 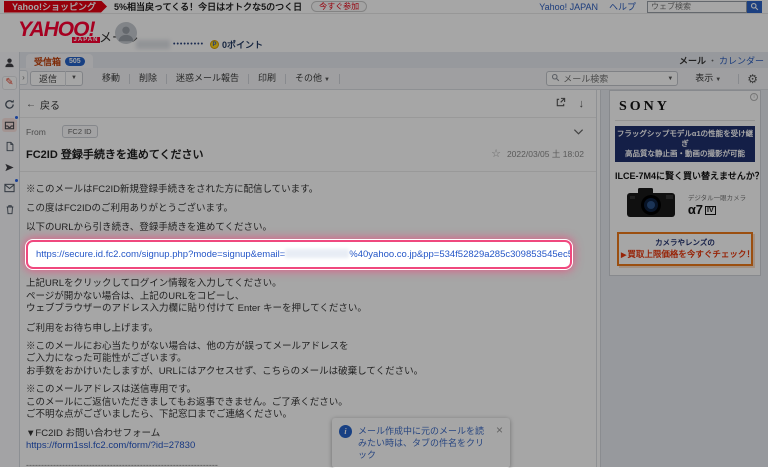 What do you see at coordinates (154, 283) in the screenshot?
I see `body-line: 上記URLをクリックしてログイン情報を入力してください。` at bounding box center [154, 283].